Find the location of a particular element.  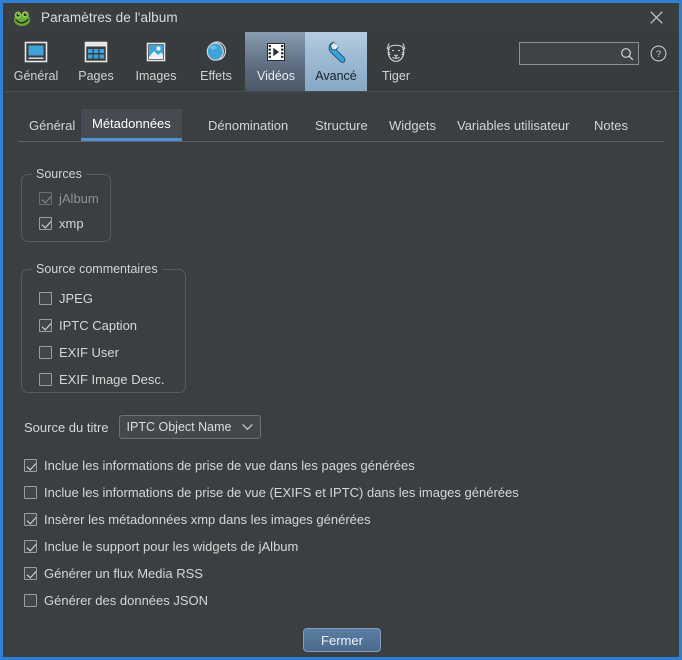

tab-label: Notes is located at coordinates (611, 125).